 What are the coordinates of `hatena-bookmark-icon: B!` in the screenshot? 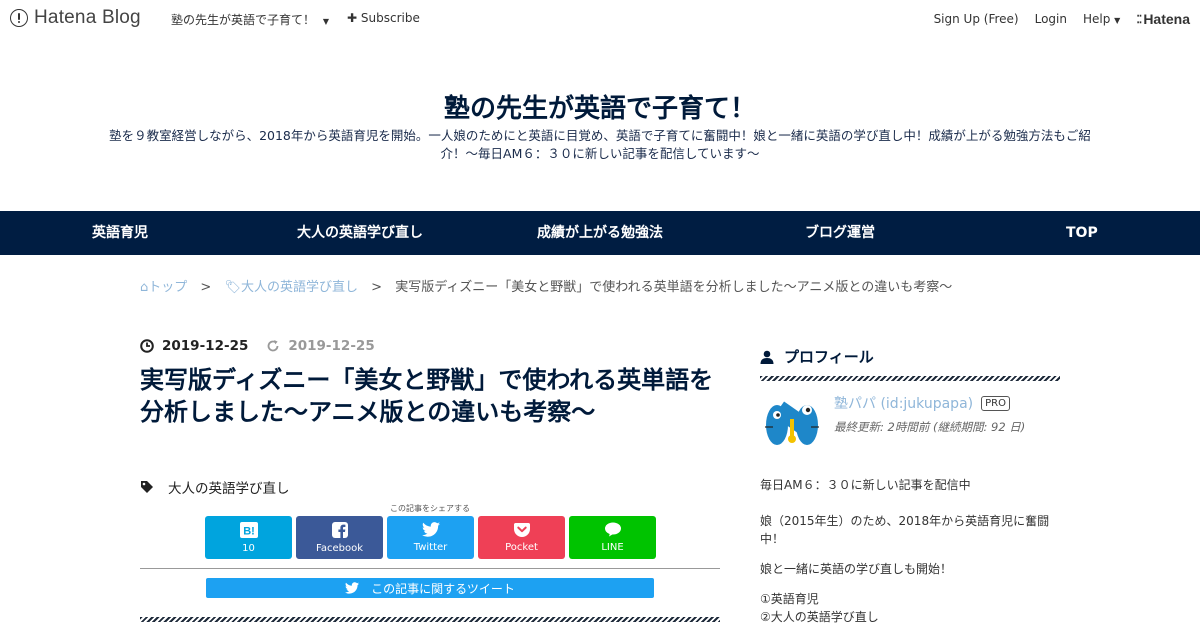 It's located at (248, 529).